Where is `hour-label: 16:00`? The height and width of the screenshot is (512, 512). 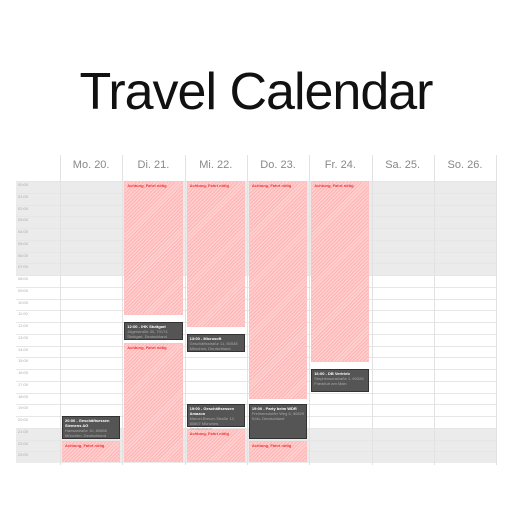
hour-label: 16:00 is located at coordinates (23, 372).